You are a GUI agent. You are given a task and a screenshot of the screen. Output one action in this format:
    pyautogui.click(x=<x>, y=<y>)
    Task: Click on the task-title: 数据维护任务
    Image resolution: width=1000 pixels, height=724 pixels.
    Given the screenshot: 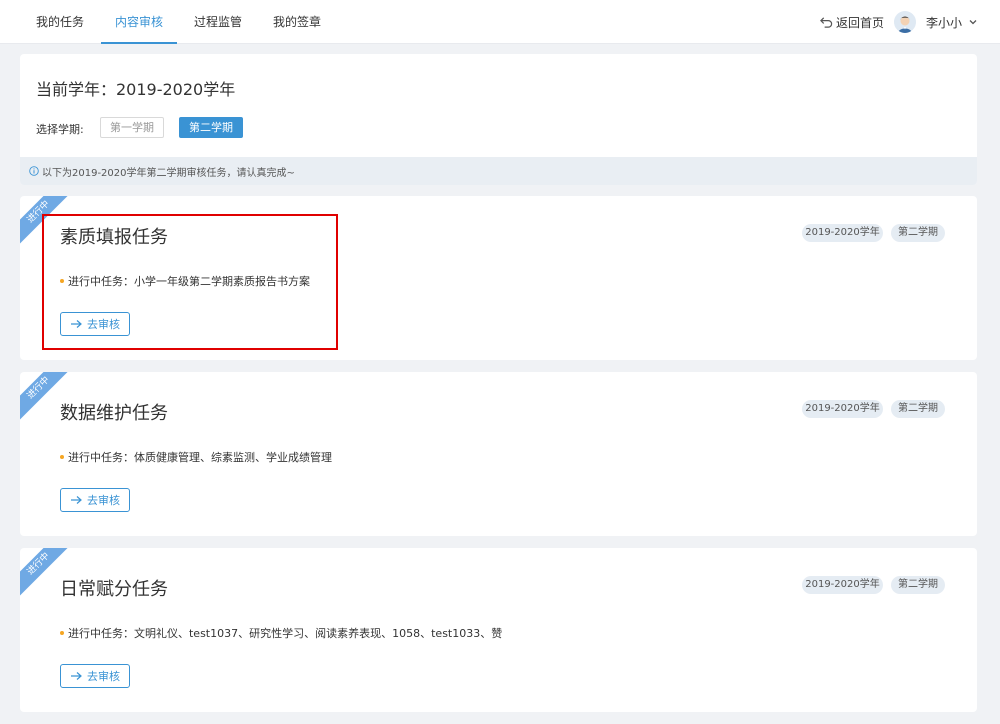 What is the action you would take?
    pyautogui.click(x=114, y=413)
    